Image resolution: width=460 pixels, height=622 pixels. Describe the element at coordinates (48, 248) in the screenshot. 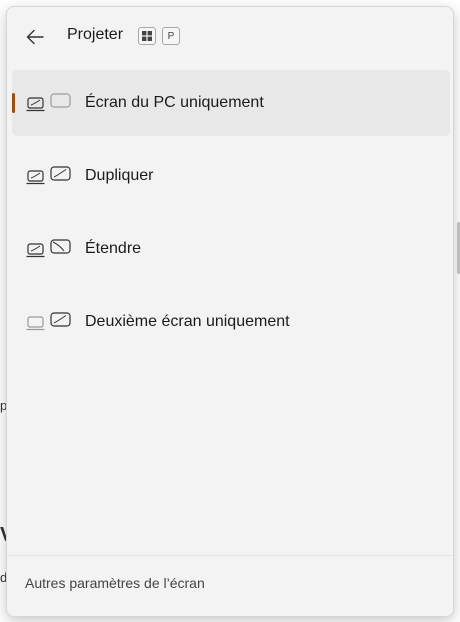

I see `extend-icon` at that location.